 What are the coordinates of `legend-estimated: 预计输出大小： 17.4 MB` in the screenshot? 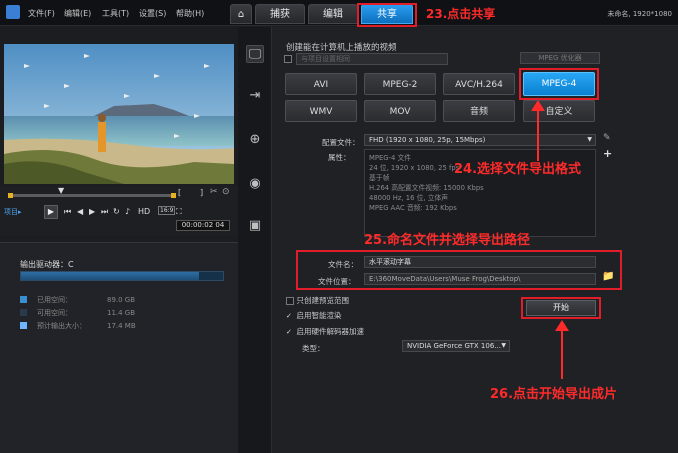 It's located at (120, 325).